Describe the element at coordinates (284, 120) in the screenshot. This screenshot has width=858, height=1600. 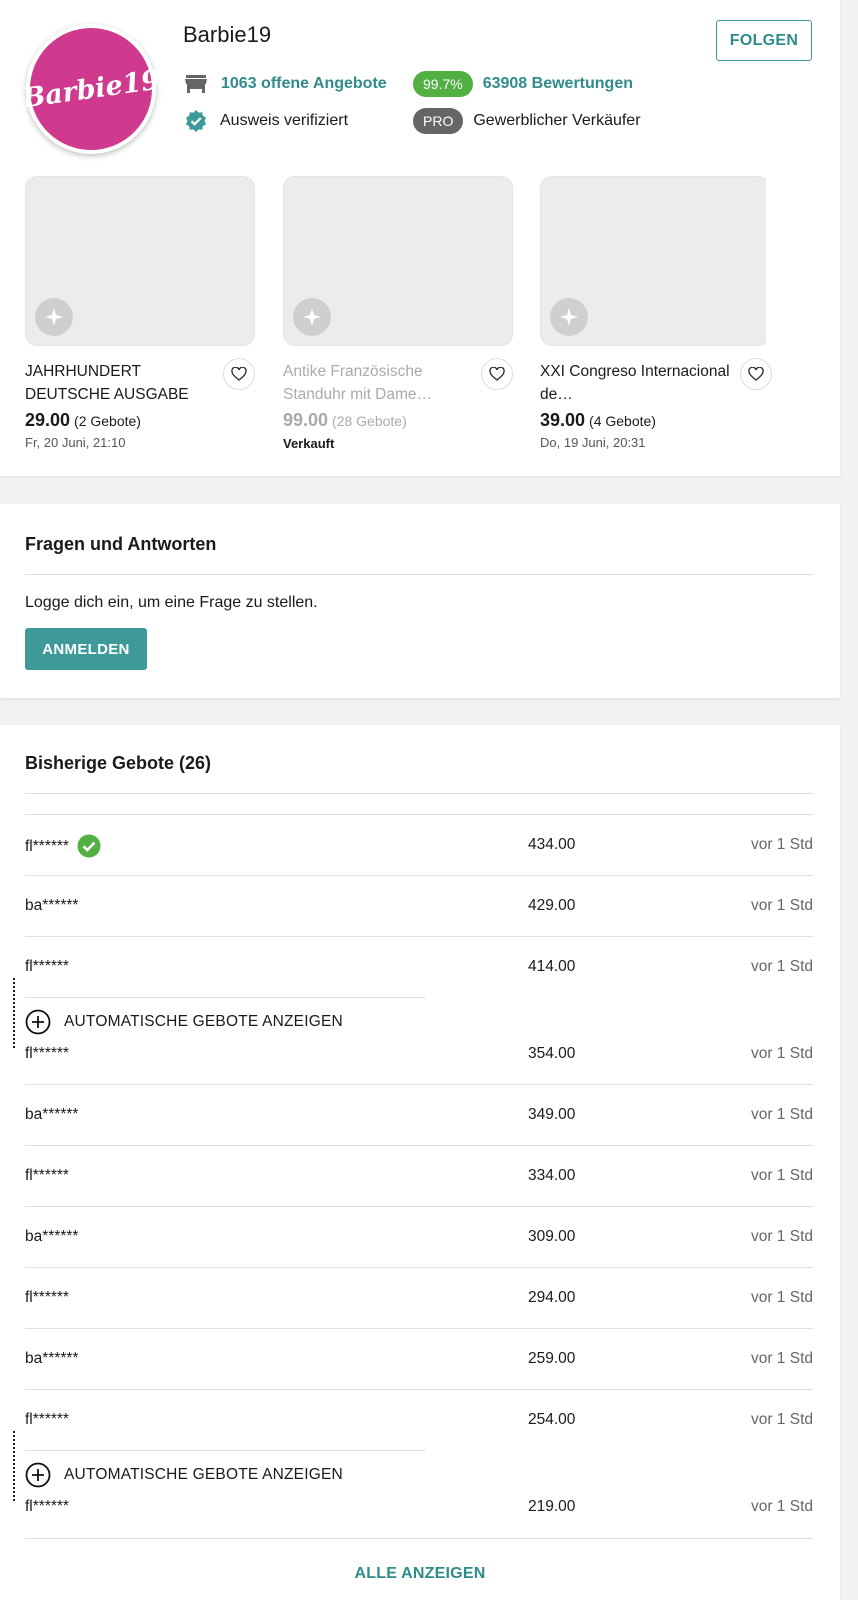
I see `verified-label: Ausweis verifiziert` at that location.